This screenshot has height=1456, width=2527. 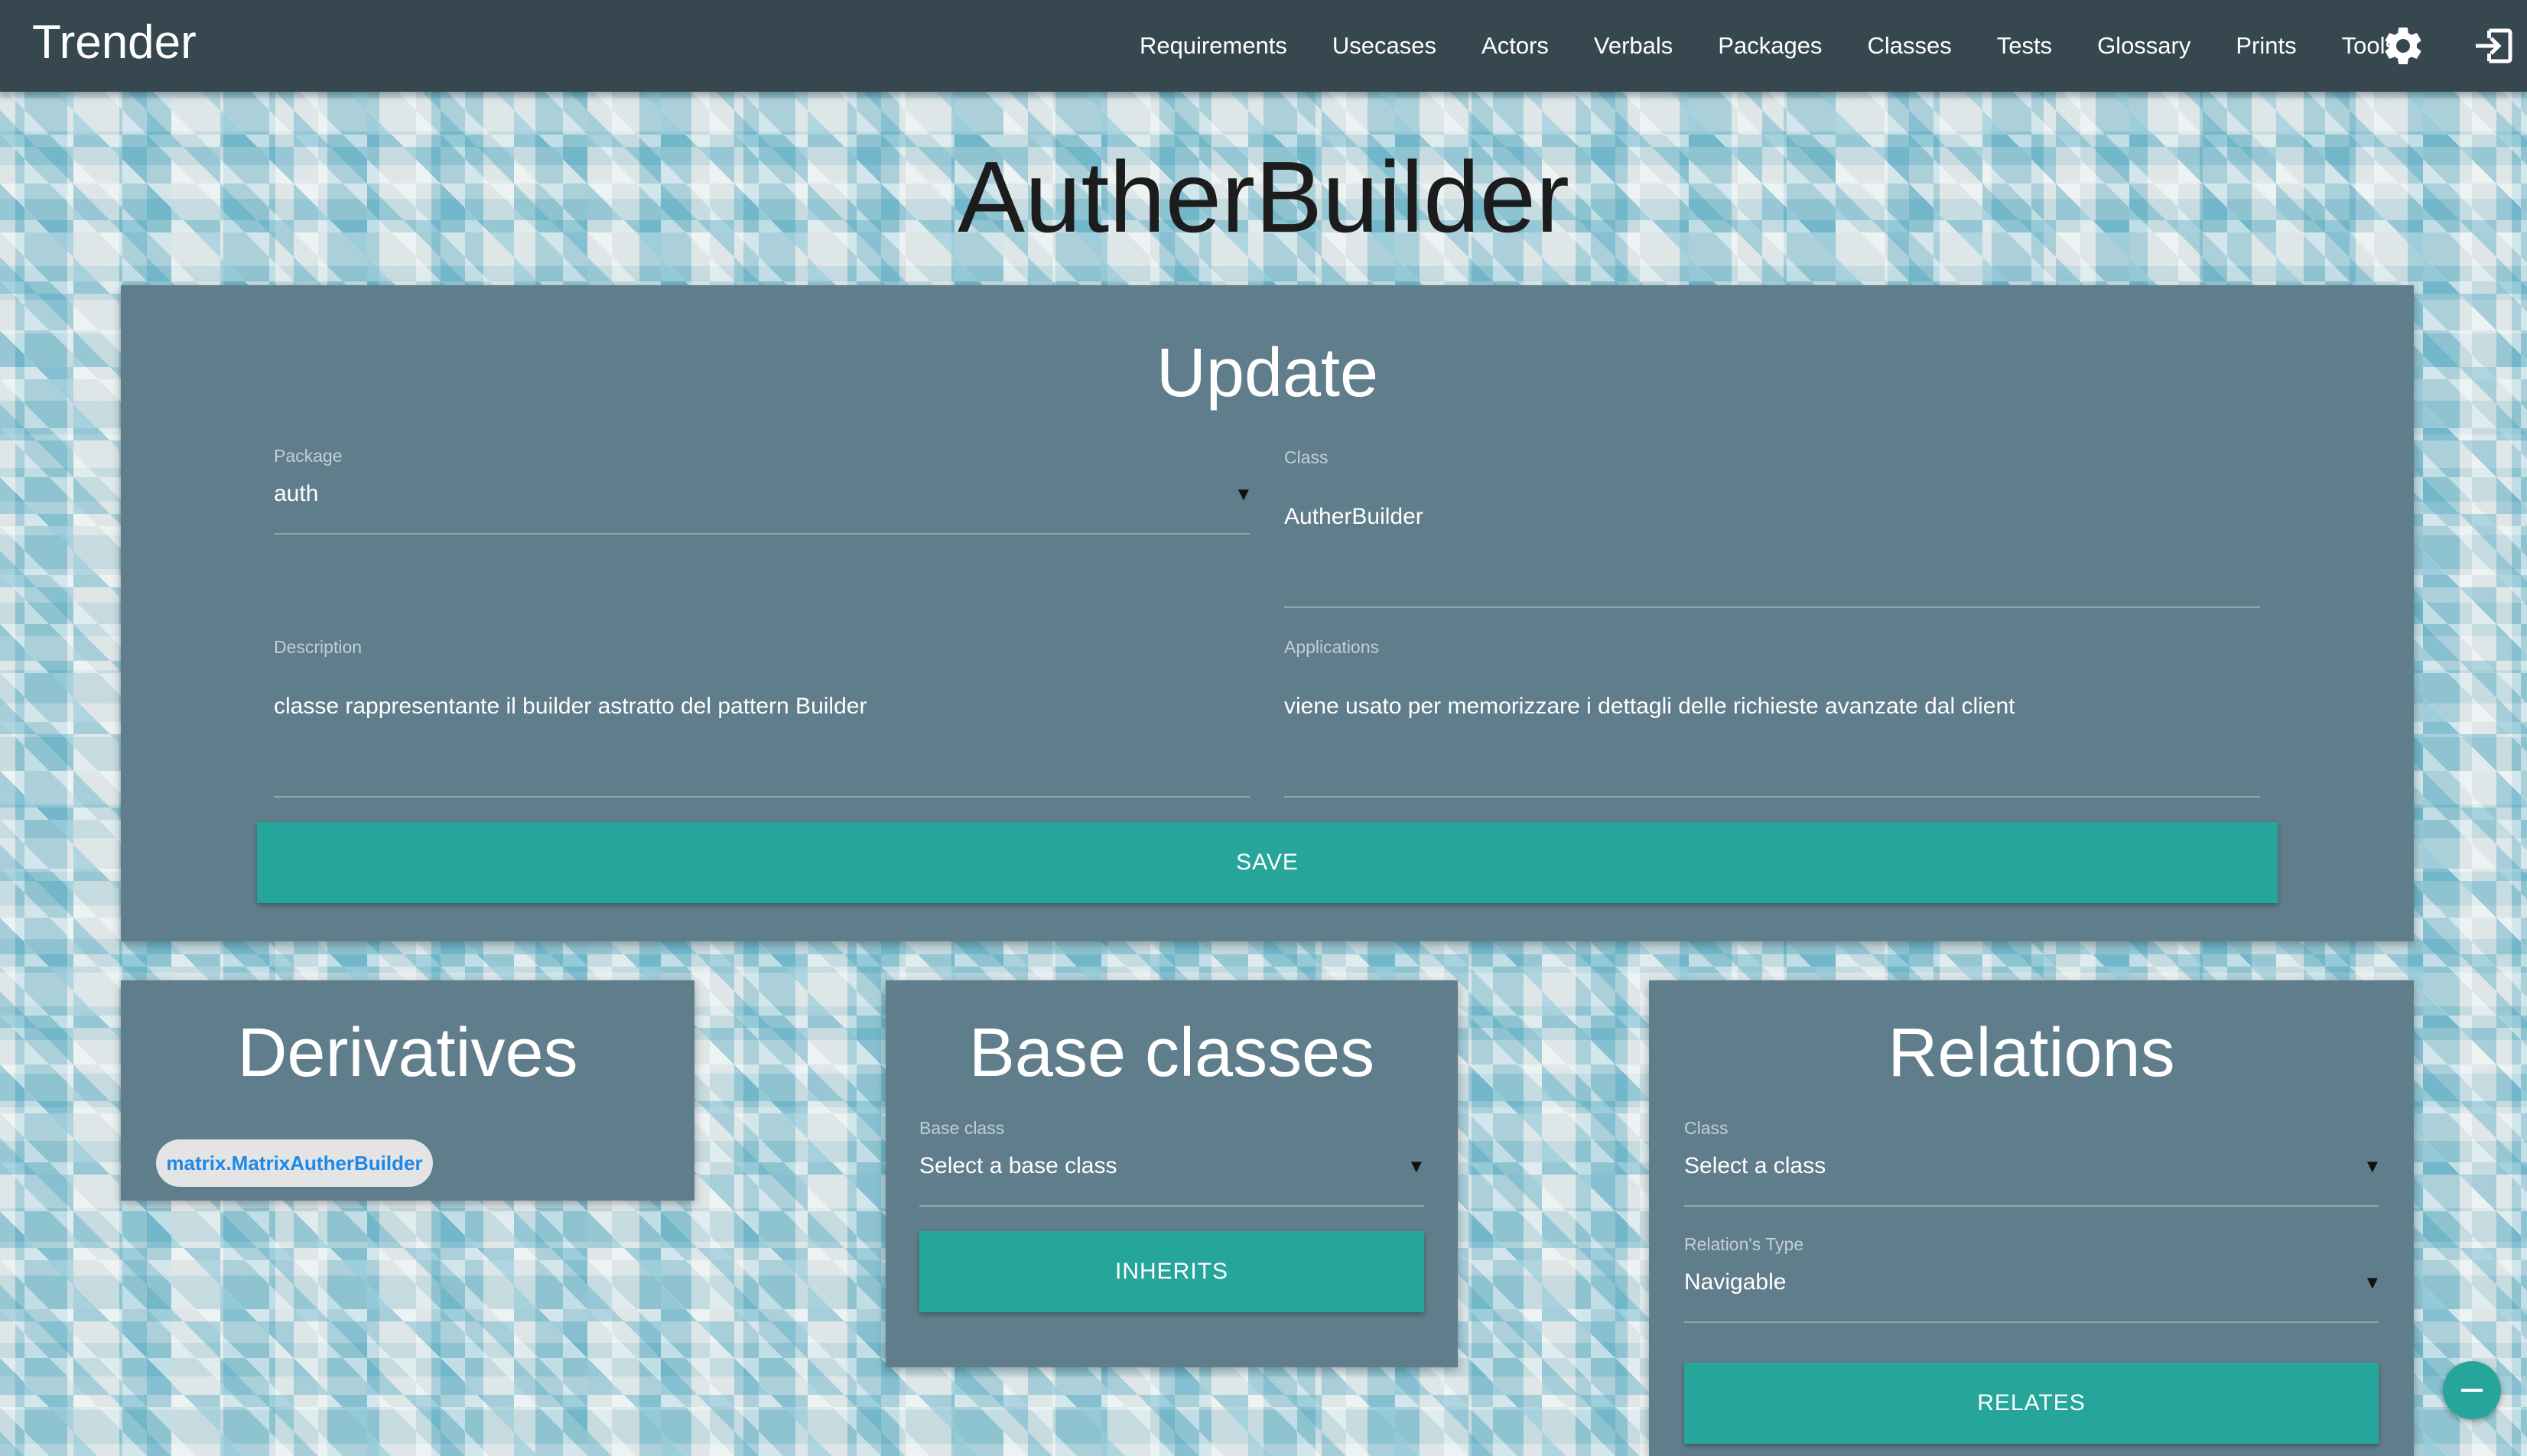 I want to click on collapse-fab, so click(x=2472, y=1390).